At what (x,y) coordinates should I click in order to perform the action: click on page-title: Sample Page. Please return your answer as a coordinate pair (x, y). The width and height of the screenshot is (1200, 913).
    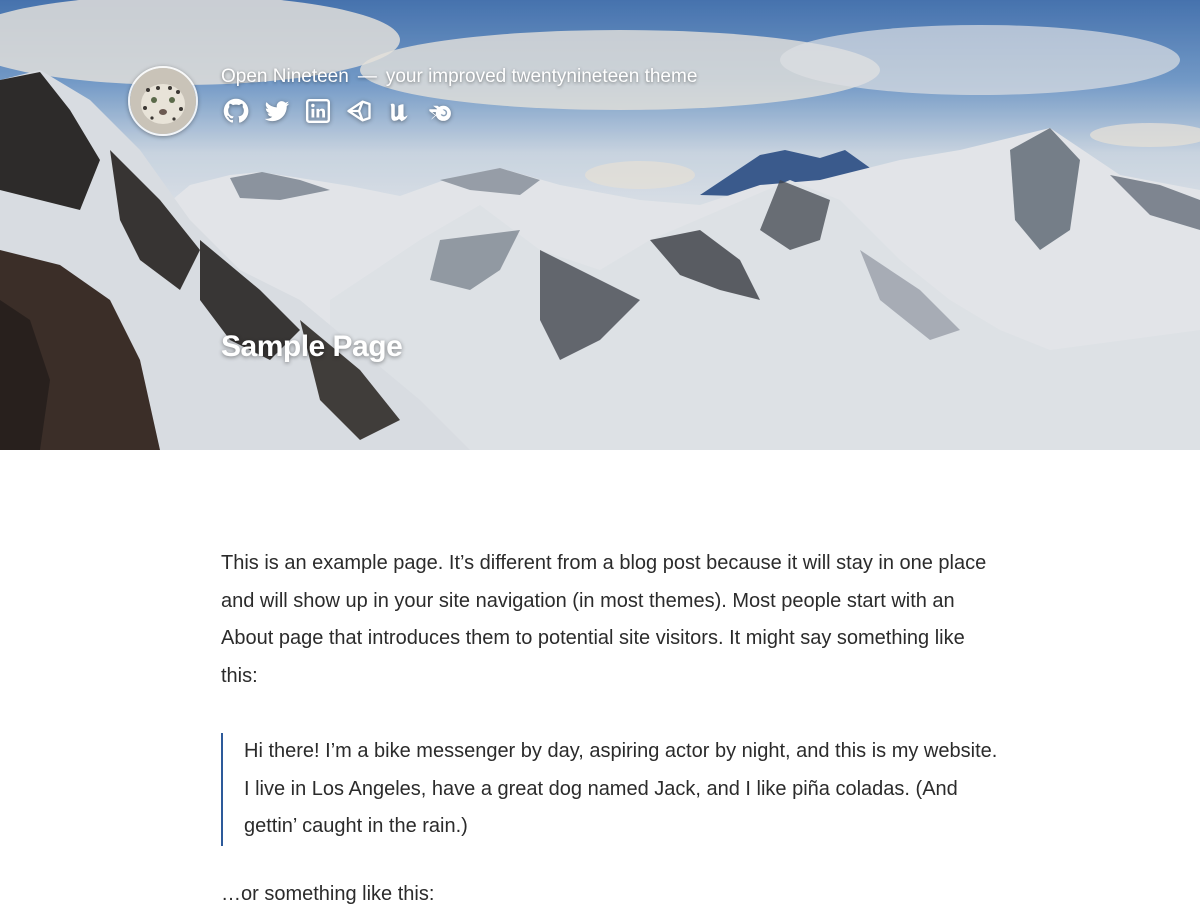
    Looking at the image, I should click on (311, 347).